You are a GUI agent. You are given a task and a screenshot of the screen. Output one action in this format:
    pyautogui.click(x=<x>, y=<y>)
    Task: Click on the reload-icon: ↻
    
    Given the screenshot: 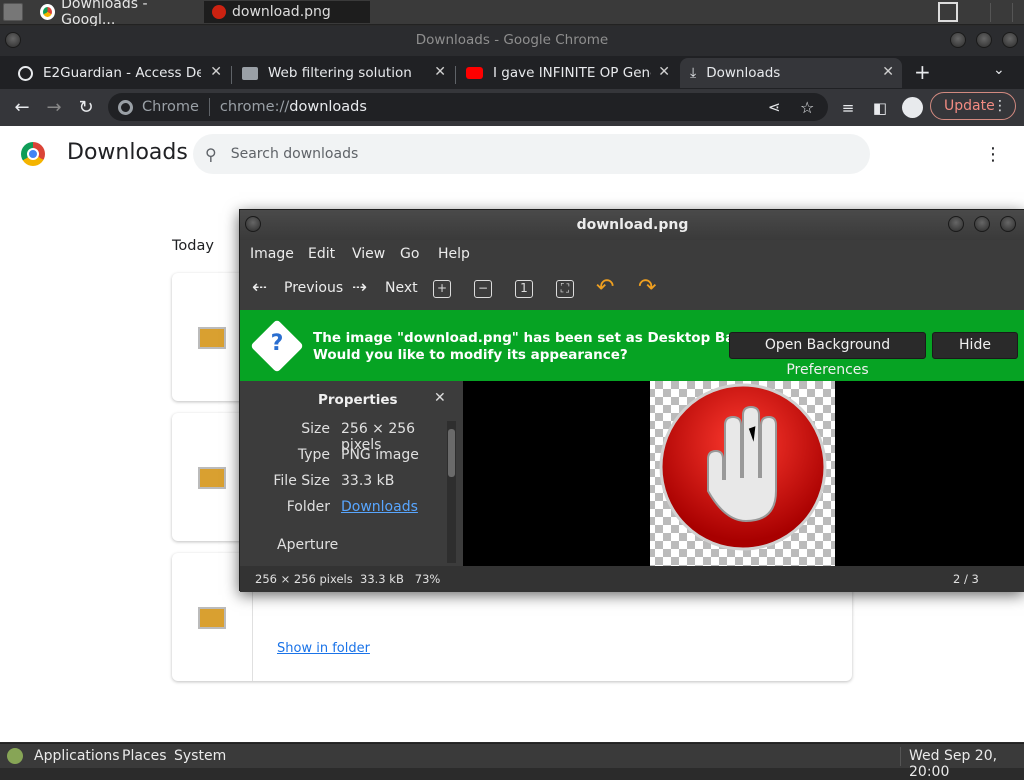 What is the action you would take?
    pyautogui.click(x=86, y=108)
    